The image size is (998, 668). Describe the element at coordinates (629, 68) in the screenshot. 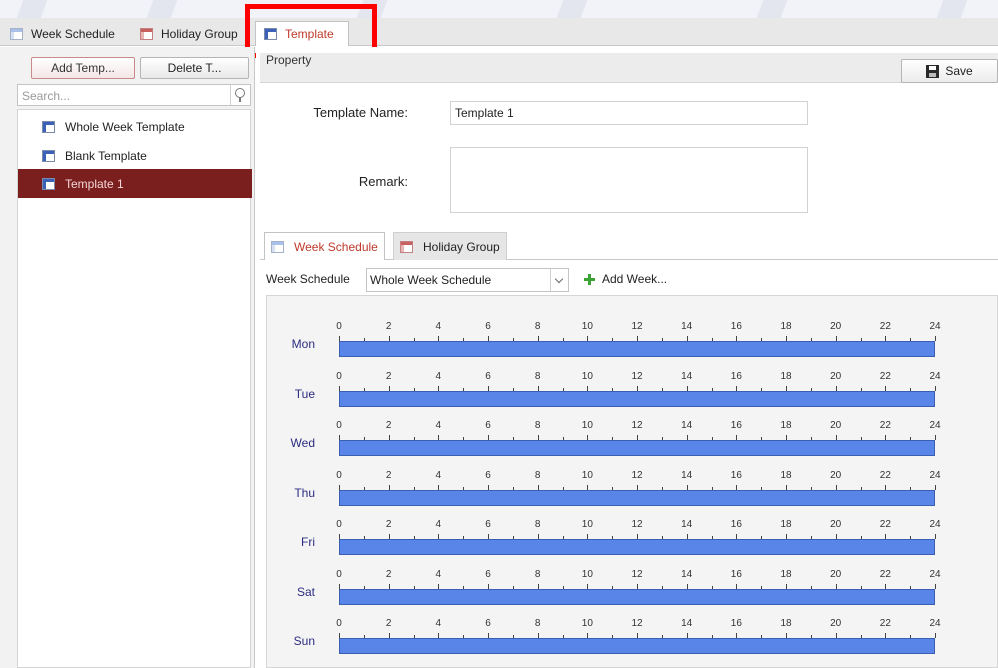

I see `property-header: Property Save` at that location.